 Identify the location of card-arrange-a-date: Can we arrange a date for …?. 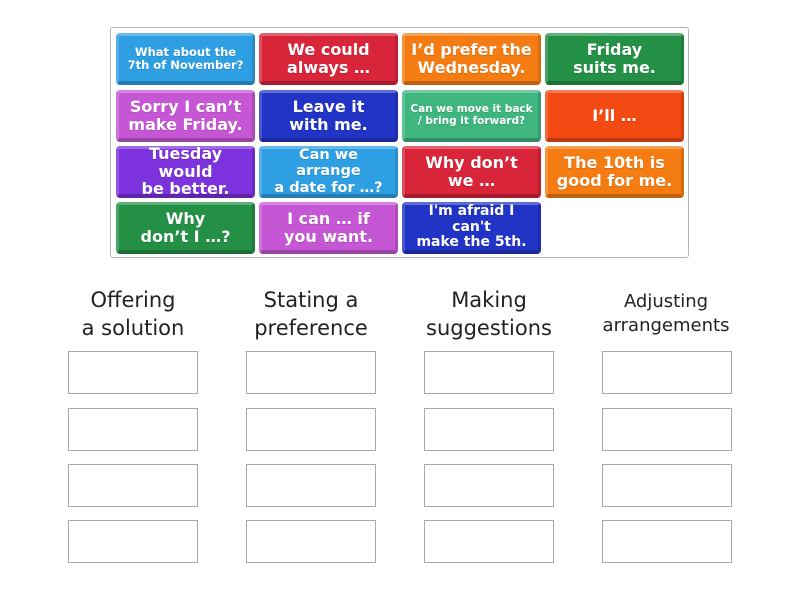
(328, 172).